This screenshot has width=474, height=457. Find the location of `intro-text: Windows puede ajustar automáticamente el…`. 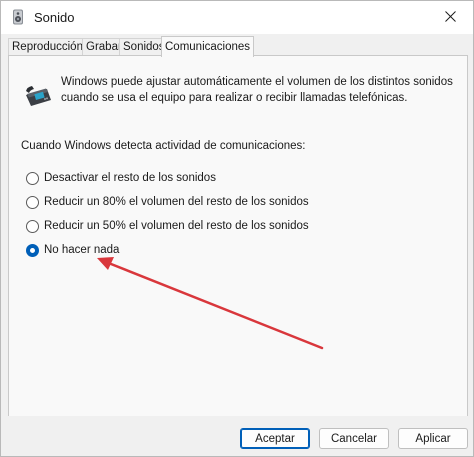

intro-text: Windows puede ajustar automáticamente el… is located at coordinates (257, 90).